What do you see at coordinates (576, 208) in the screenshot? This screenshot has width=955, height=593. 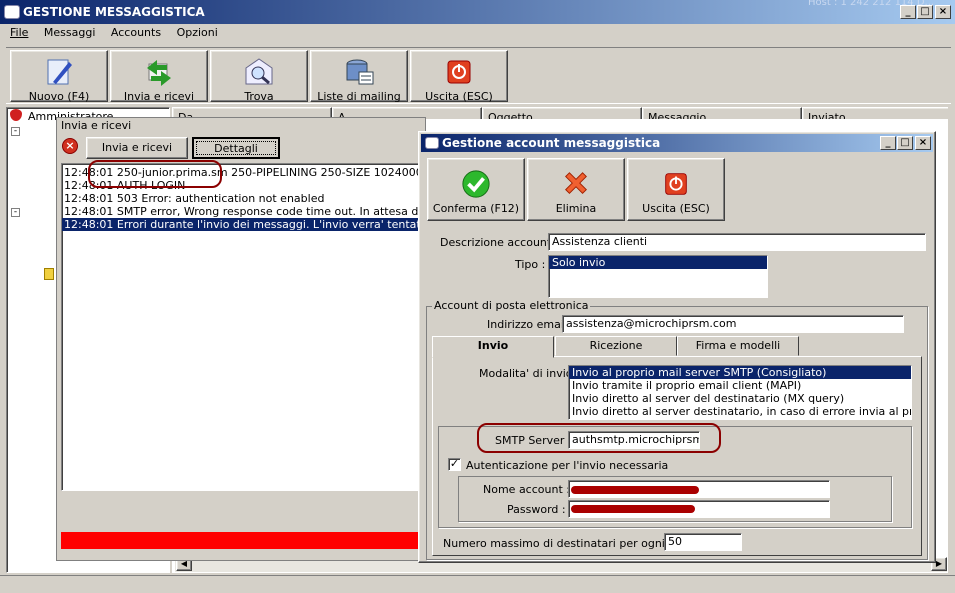 I see `delete-button-label: Elimina` at bounding box center [576, 208].